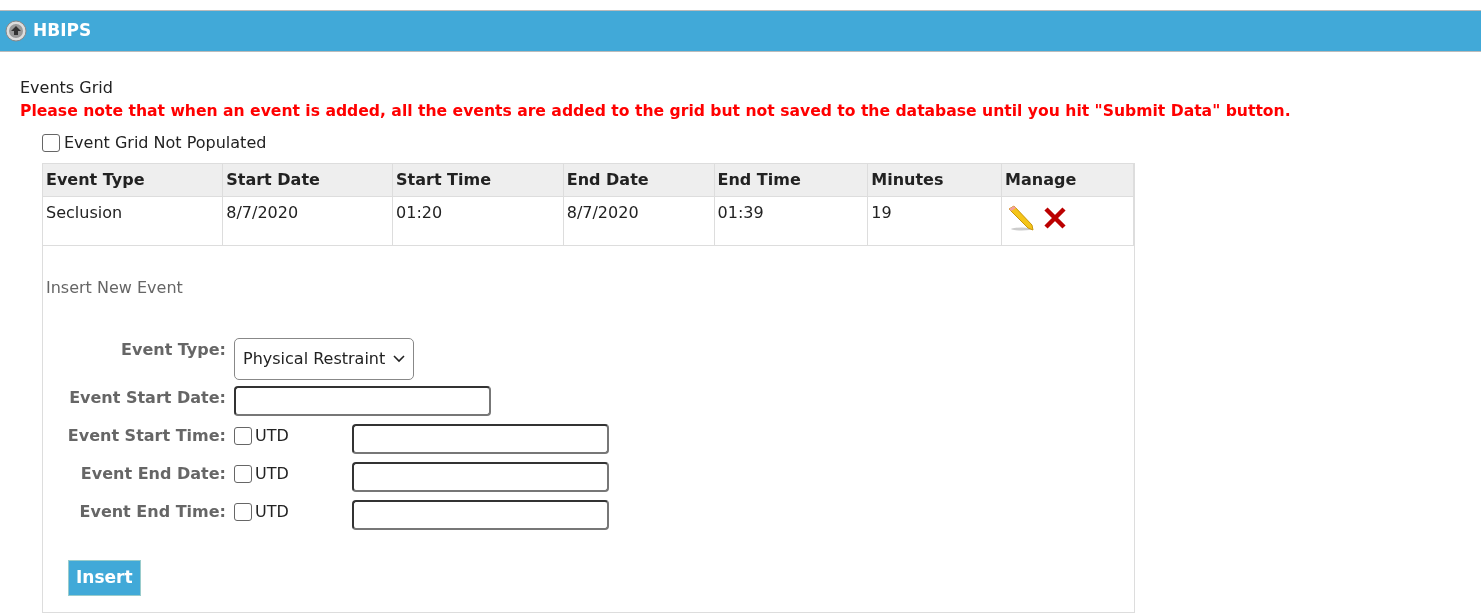  I want to click on column-header: Manage, so click(1067, 180).